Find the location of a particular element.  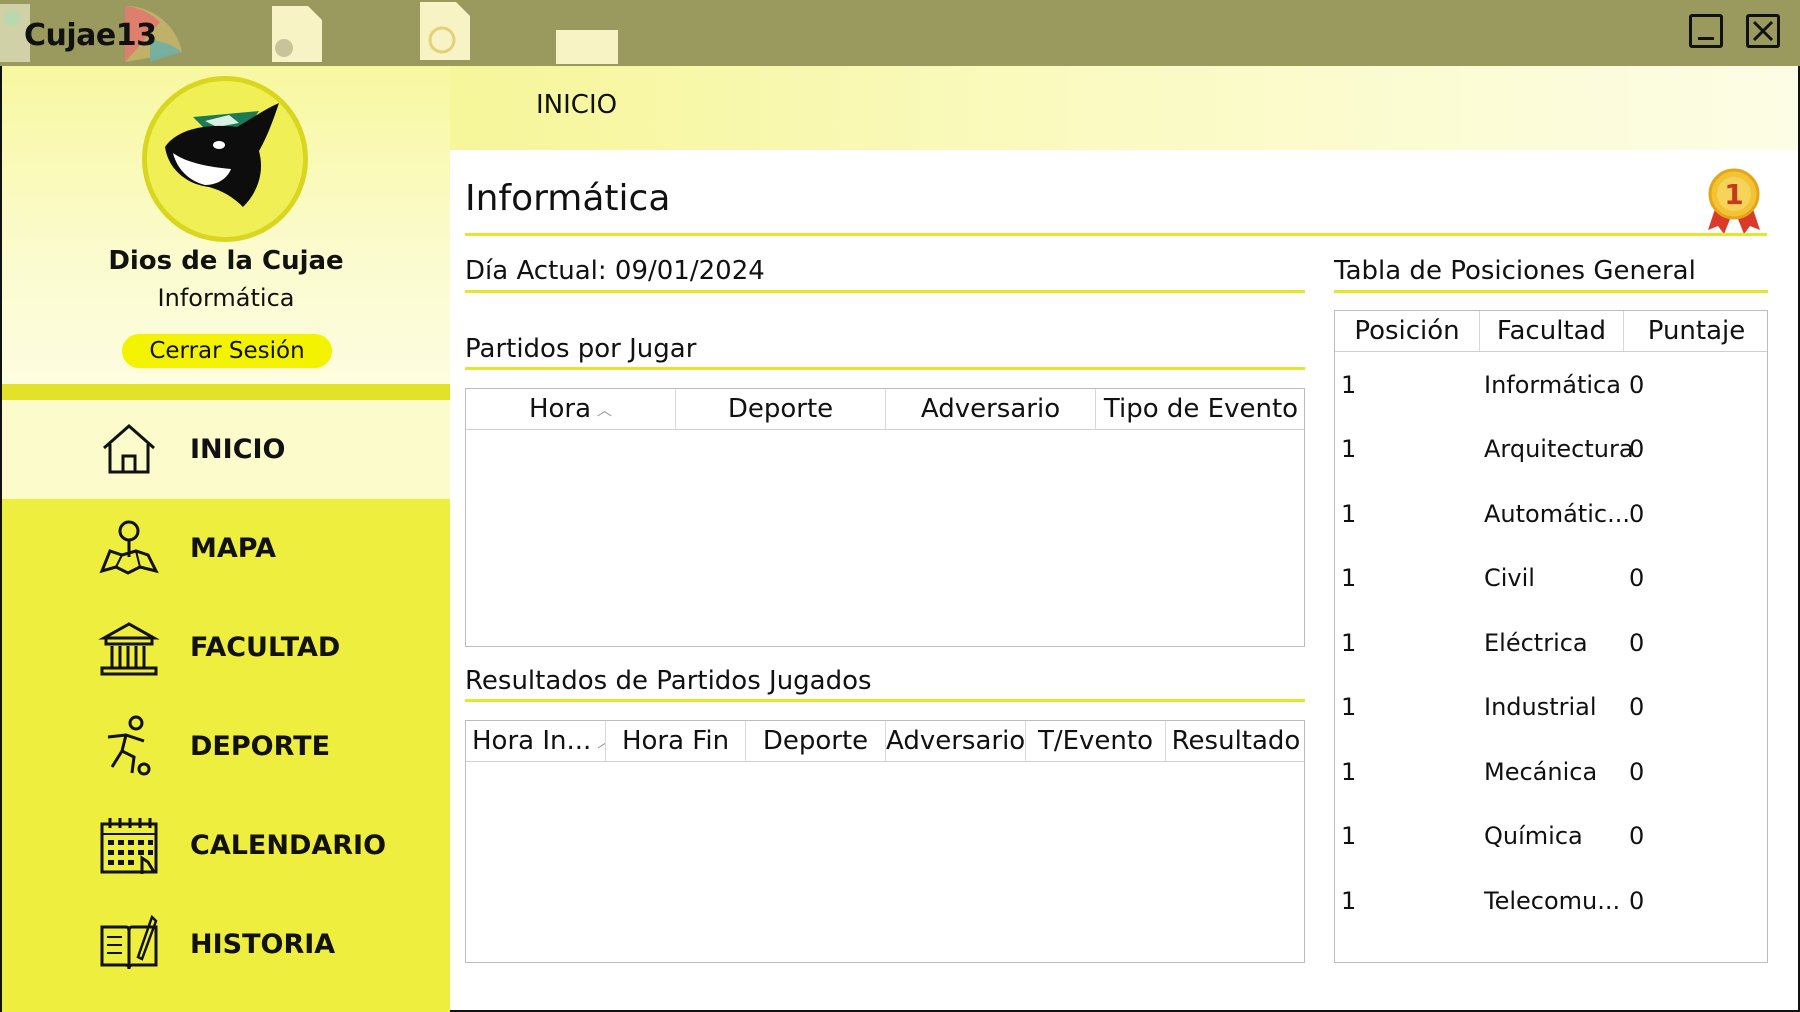

logout-button: Cerrar Sesión is located at coordinates (227, 351).